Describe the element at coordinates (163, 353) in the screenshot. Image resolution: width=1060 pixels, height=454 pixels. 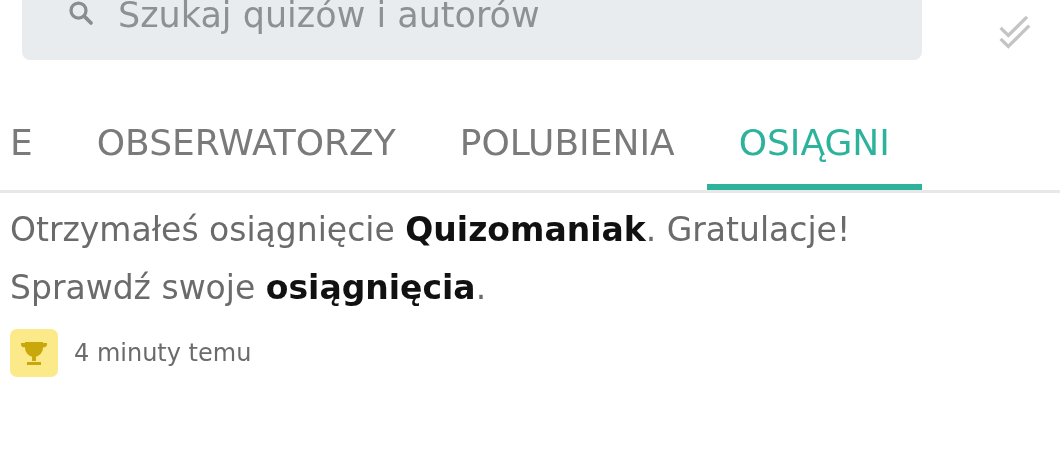
I see `notification-time: 4 minuty temu` at that location.